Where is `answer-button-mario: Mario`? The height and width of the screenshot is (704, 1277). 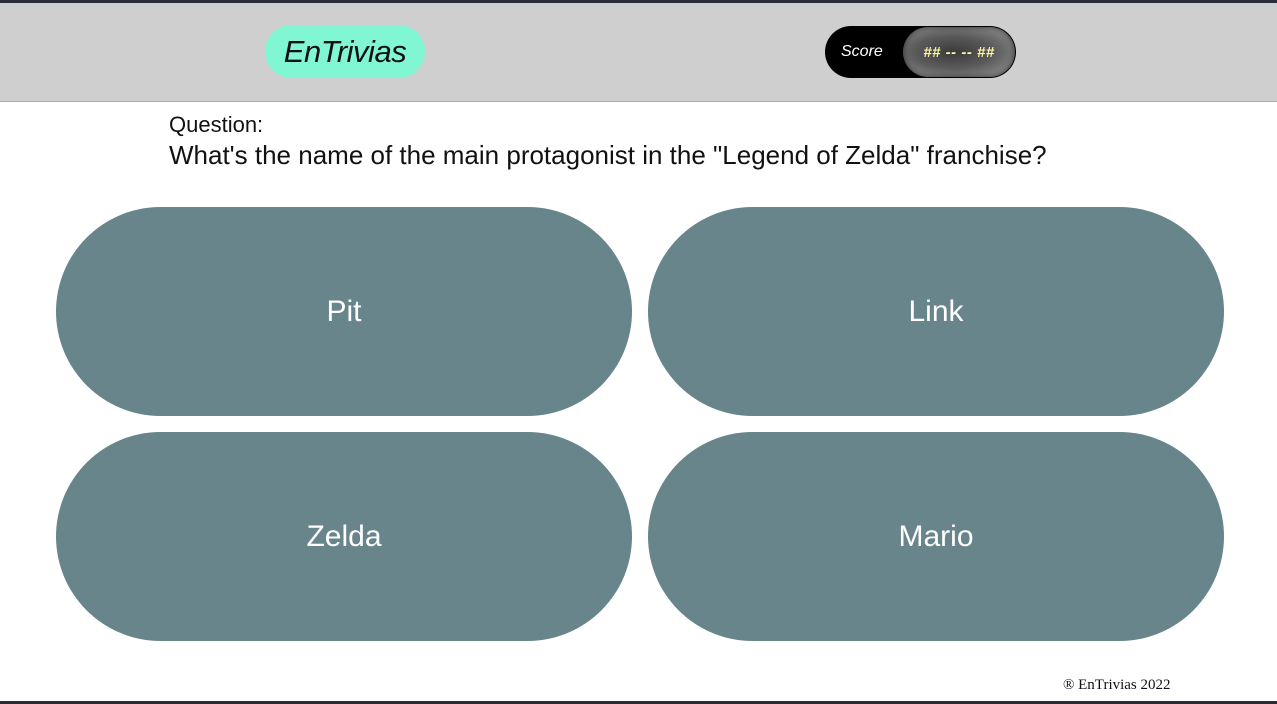
answer-button-mario: Mario is located at coordinates (936, 536).